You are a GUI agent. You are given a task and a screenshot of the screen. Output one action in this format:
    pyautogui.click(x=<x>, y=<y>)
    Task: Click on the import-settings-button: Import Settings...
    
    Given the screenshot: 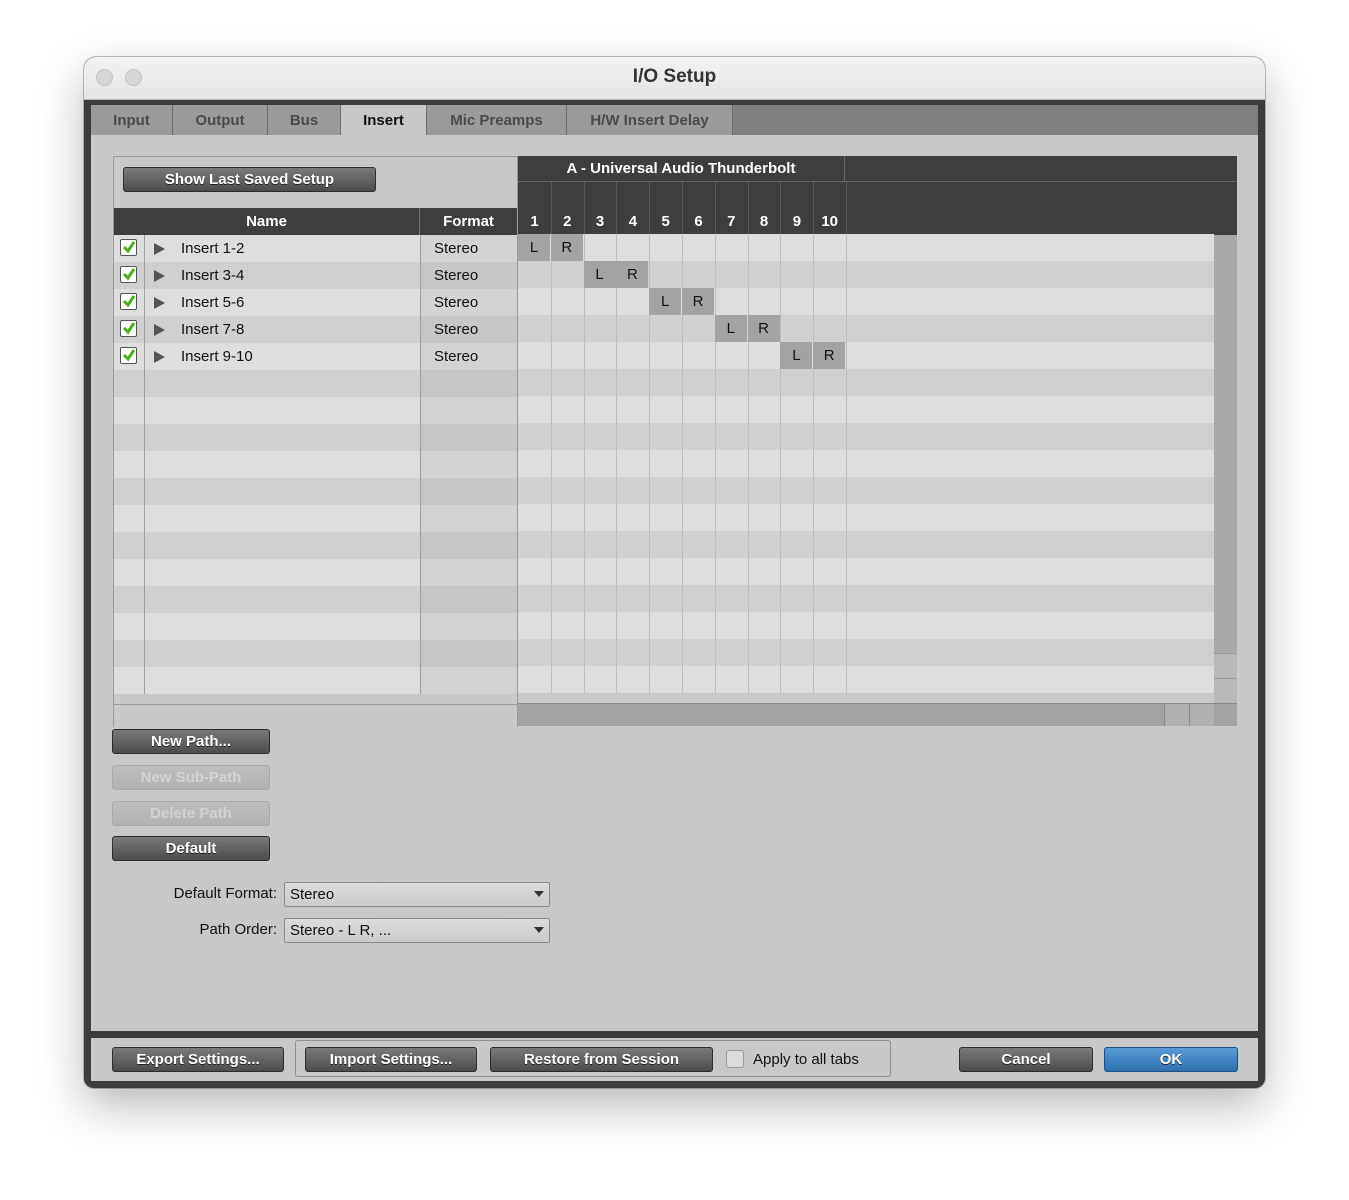 What is the action you would take?
    pyautogui.click(x=391, y=1059)
    